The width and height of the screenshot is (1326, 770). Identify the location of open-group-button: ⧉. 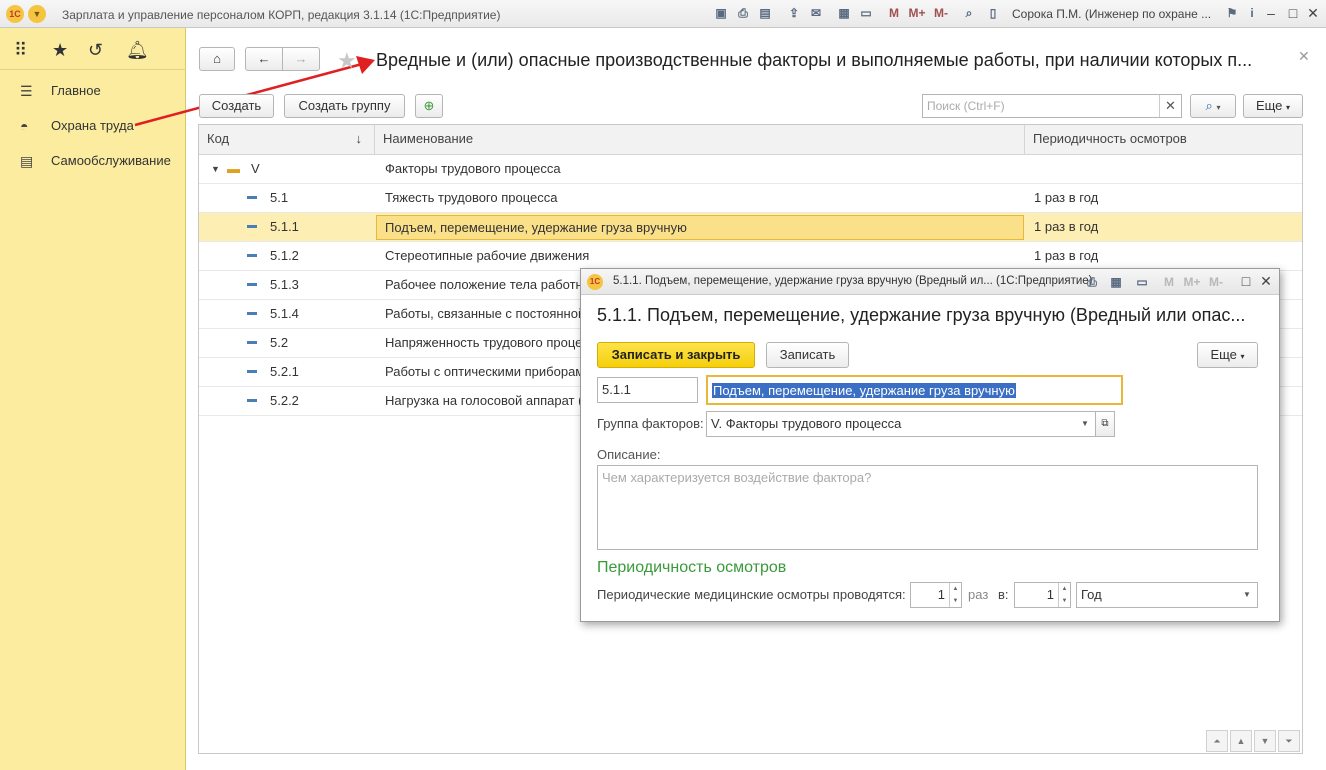
(1105, 424).